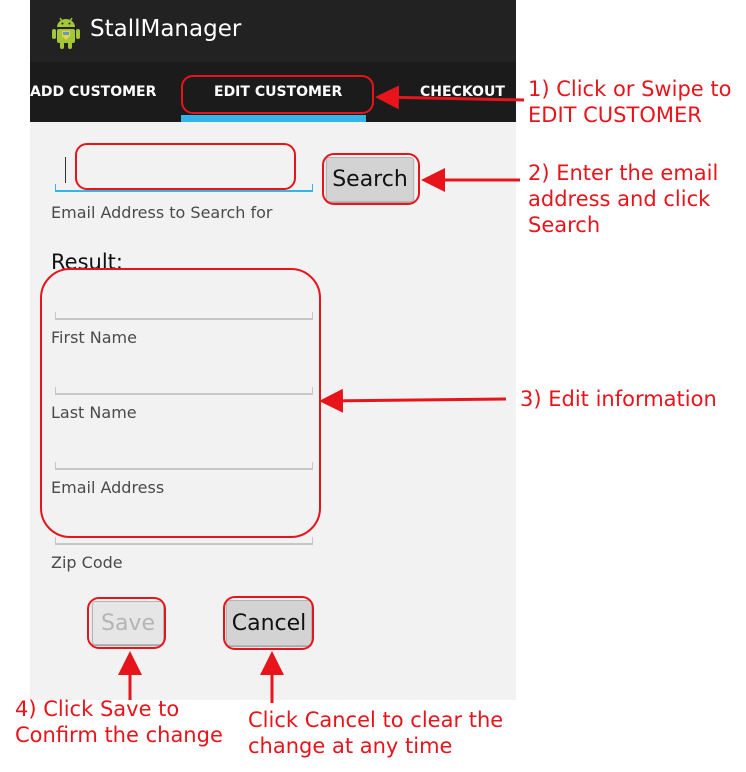  What do you see at coordinates (119, 722) in the screenshot?
I see `step4-annotation: 4) Click Save to Confirm the change` at bounding box center [119, 722].